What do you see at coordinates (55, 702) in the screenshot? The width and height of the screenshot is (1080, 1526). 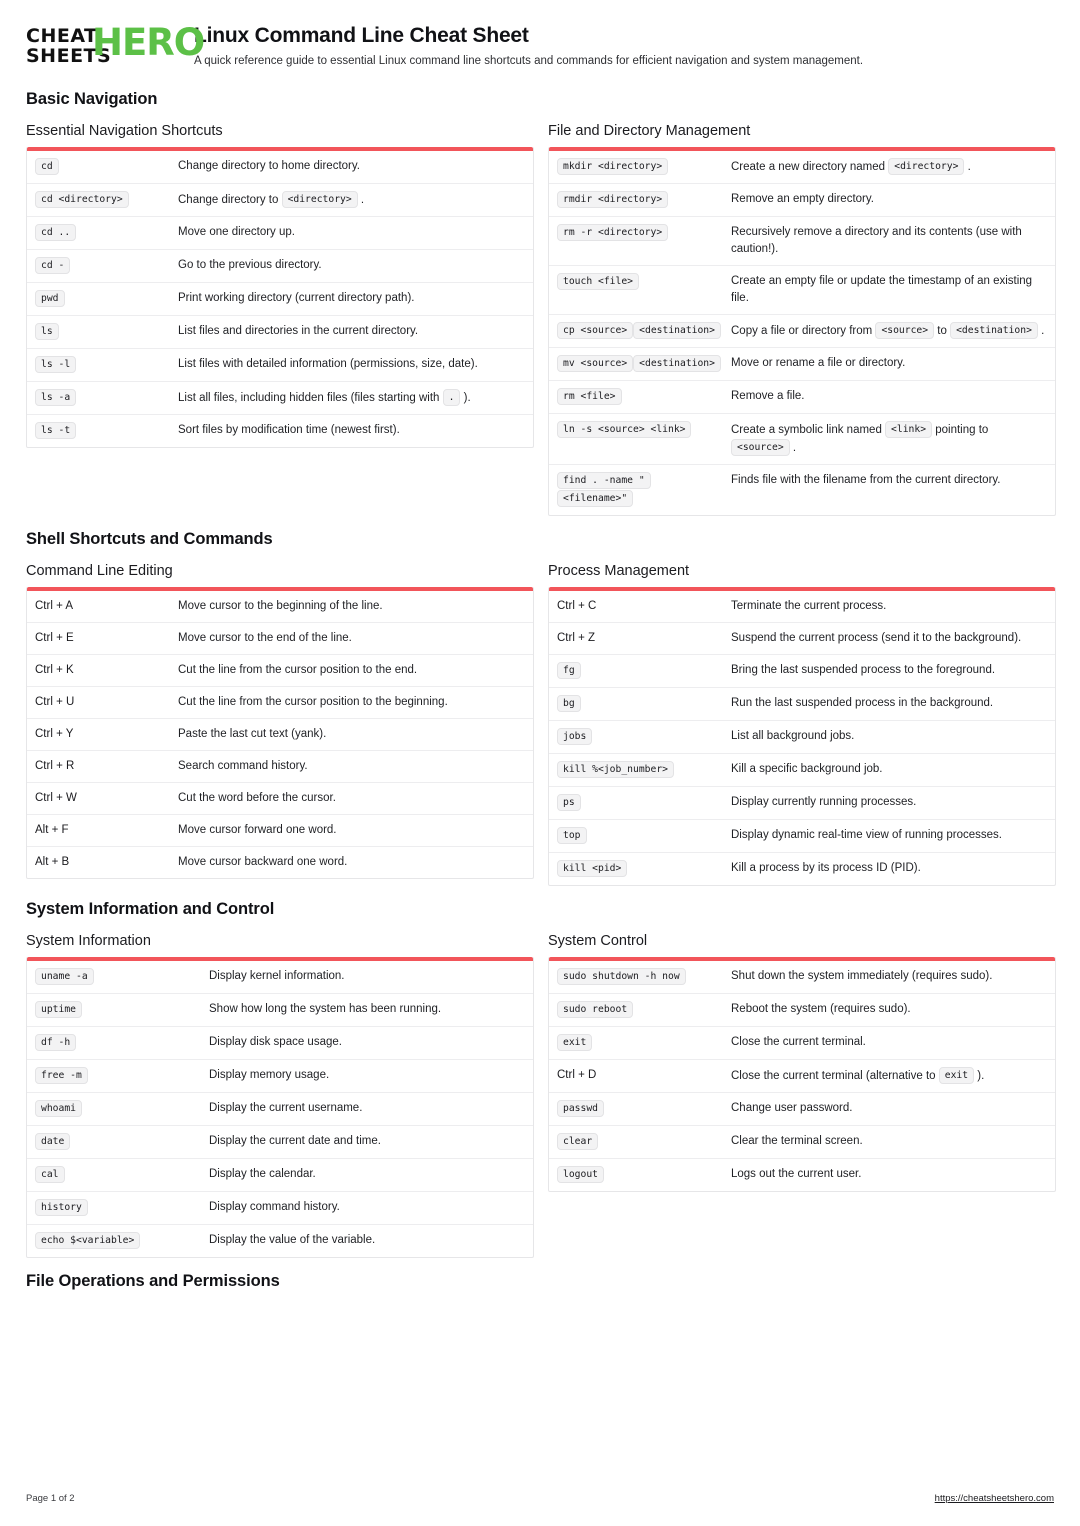 I see `text-run: Ctrl + U` at bounding box center [55, 702].